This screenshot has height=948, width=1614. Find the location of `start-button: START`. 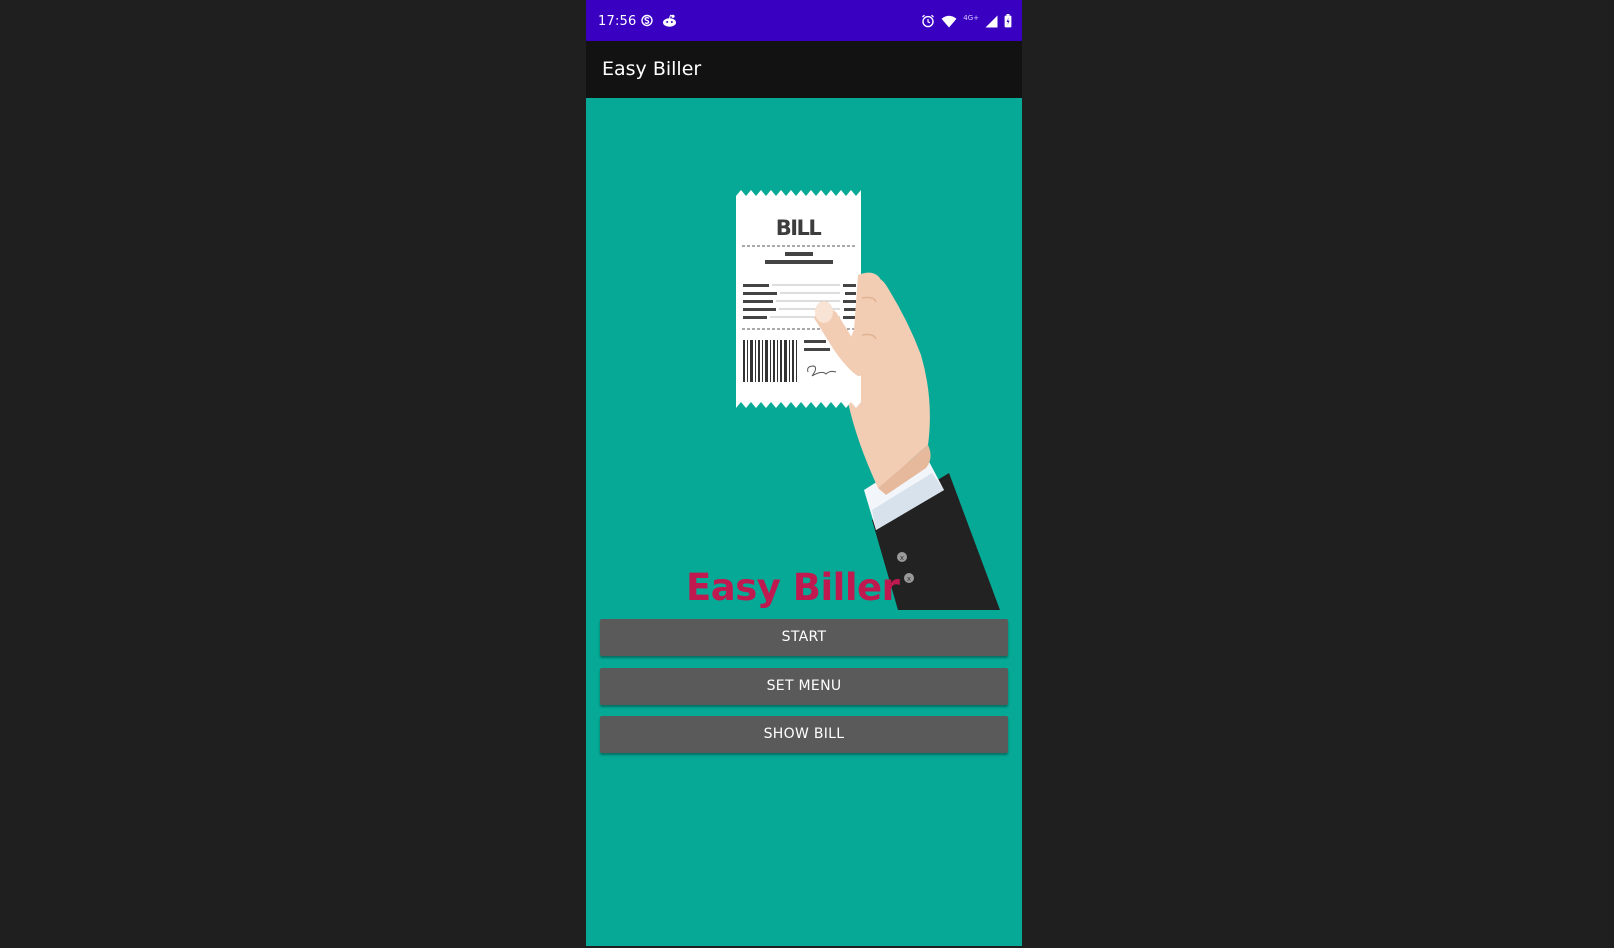

start-button: START is located at coordinates (804, 637).